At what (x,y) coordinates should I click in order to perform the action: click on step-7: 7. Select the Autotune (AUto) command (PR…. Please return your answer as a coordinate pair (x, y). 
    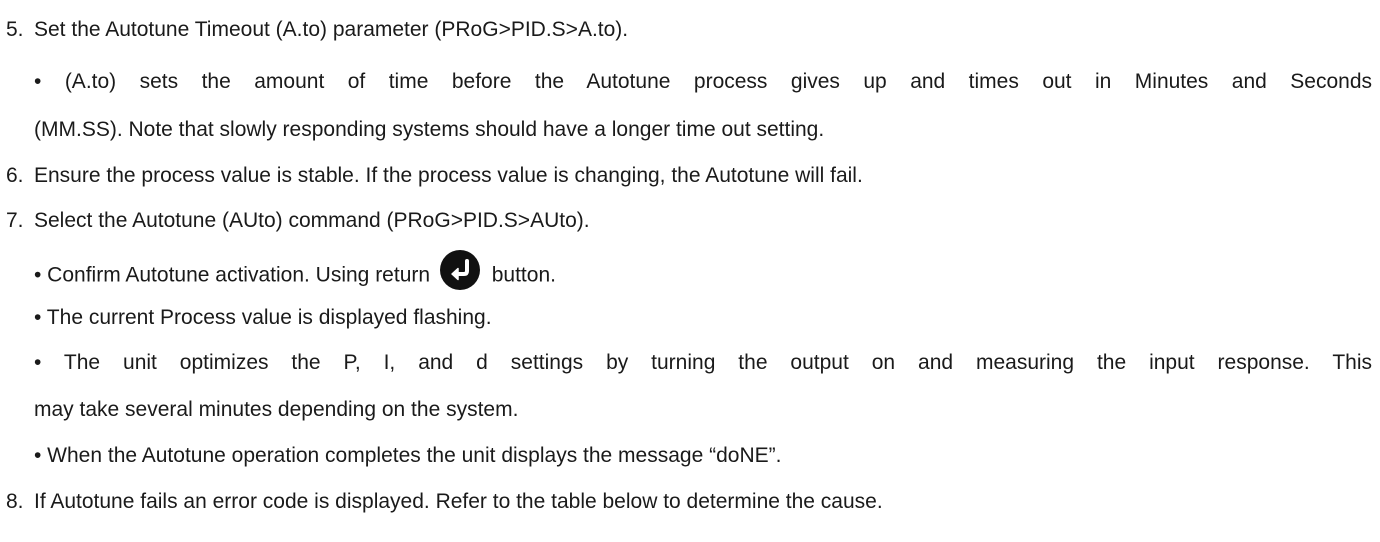
    Looking at the image, I should click on (298, 221).